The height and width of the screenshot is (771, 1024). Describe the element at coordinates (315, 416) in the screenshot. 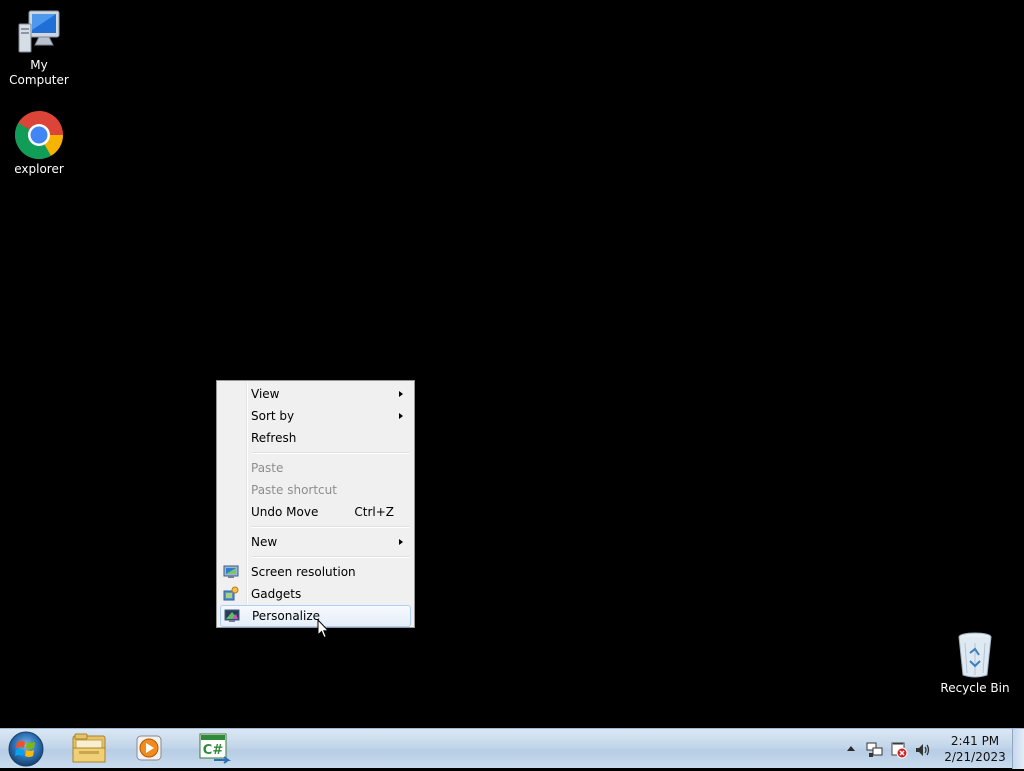

I see `menu-item-sort-by: Sort by` at that location.